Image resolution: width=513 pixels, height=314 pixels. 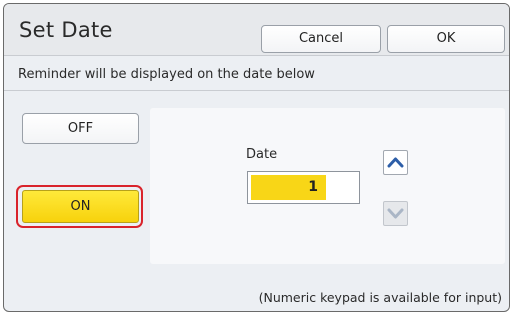 I want to click on increment-button, so click(x=395, y=162).